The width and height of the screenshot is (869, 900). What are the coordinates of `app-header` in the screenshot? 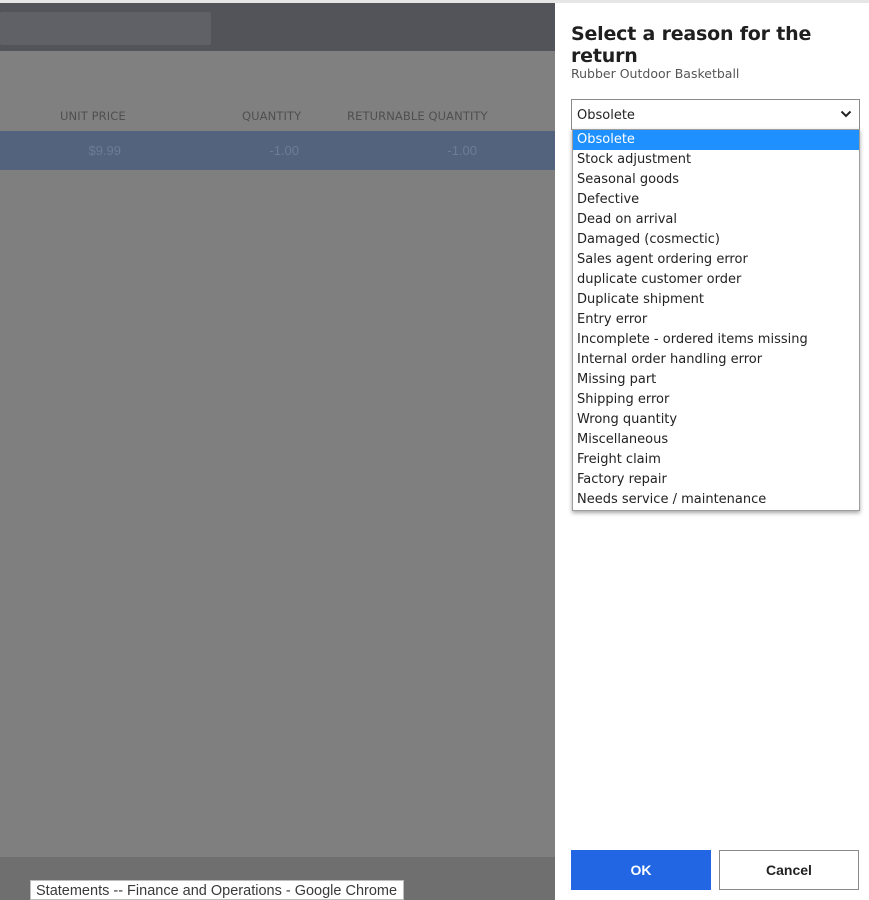 It's located at (277, 27).